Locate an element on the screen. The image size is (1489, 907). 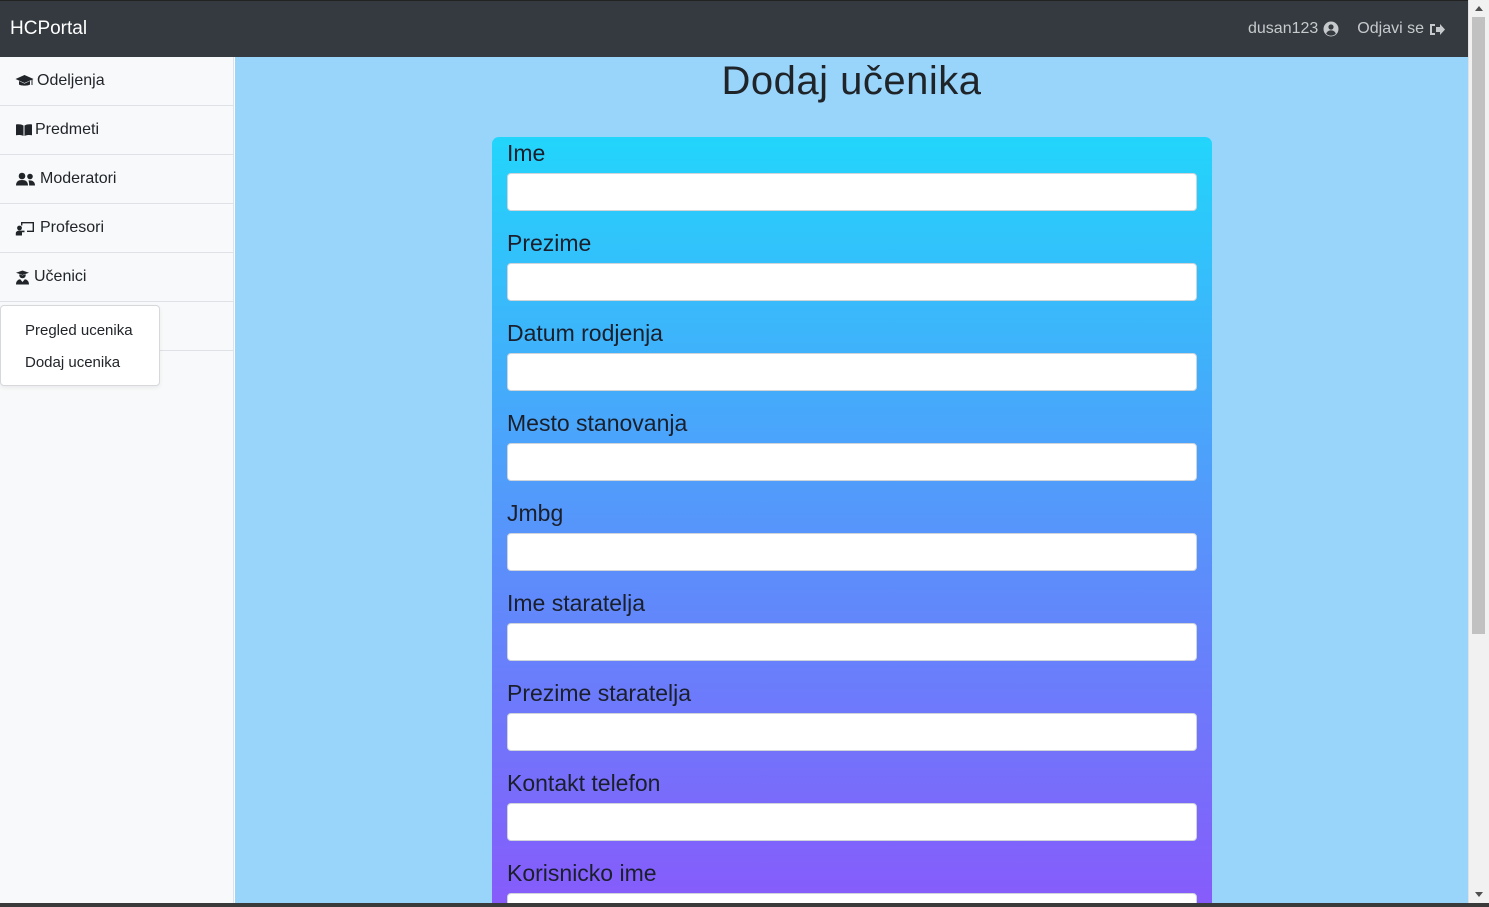
sidebar-item-ucenici: Učenici is located at coordinates (116, 277).